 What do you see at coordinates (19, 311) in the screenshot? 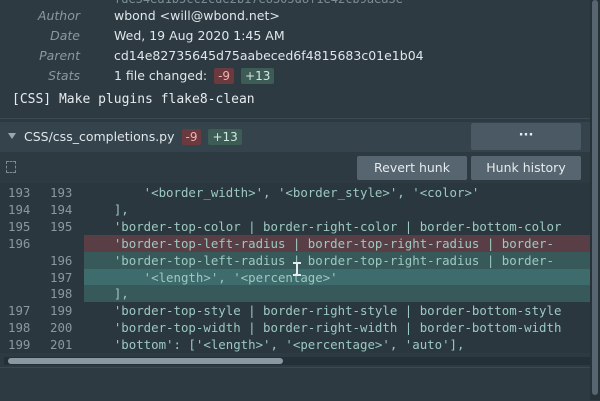
I see `old-line-number: 197` at bounding box center [19, 311].